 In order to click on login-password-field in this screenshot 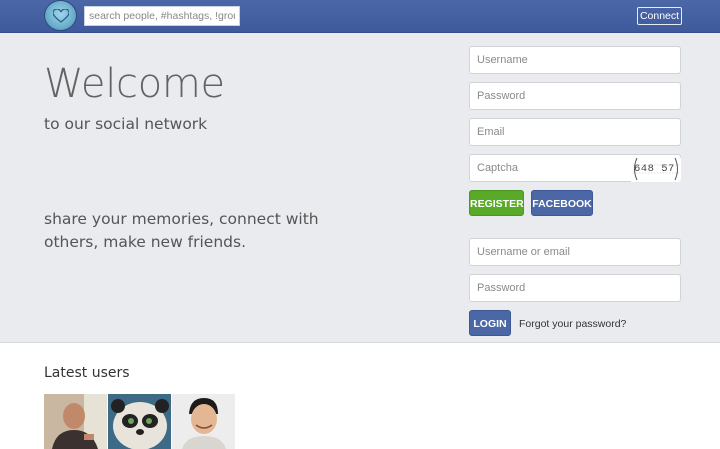, I will do `click(575, 288)`.